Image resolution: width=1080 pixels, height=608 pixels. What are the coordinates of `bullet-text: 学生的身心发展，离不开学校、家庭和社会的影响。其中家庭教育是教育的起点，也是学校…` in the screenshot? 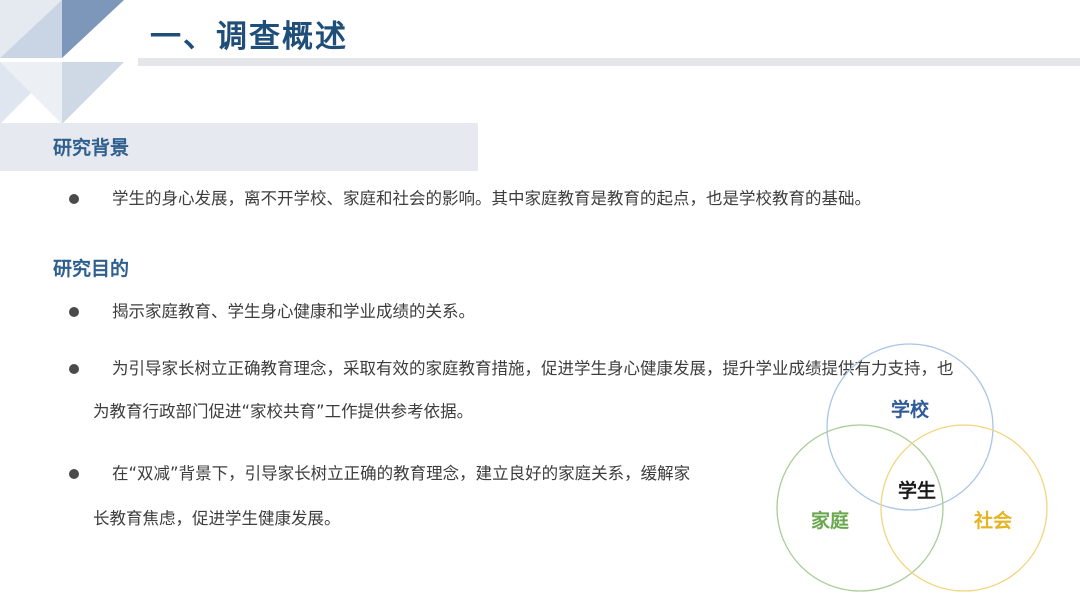 It's located at (491, 198).